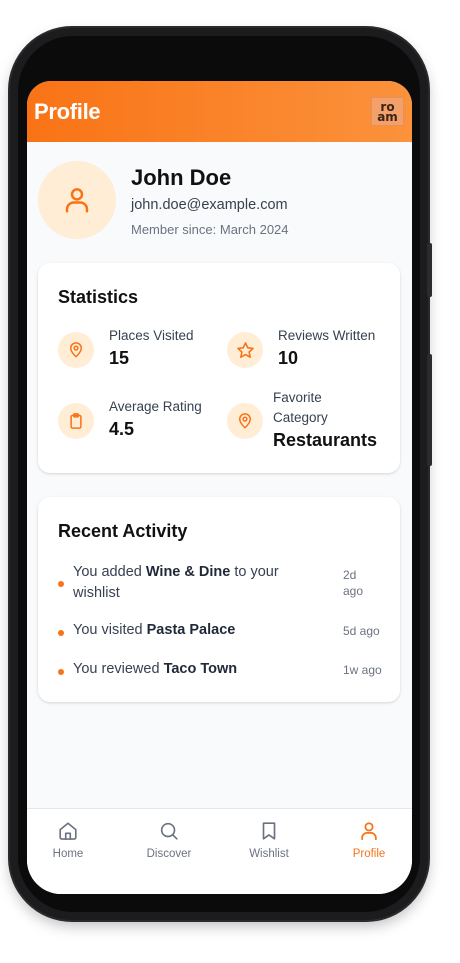 This screenshot has width=460, height=963. Describe the element at coordinates (369, 854) in the screenshot. I see `nav-label: Profile` at that location.